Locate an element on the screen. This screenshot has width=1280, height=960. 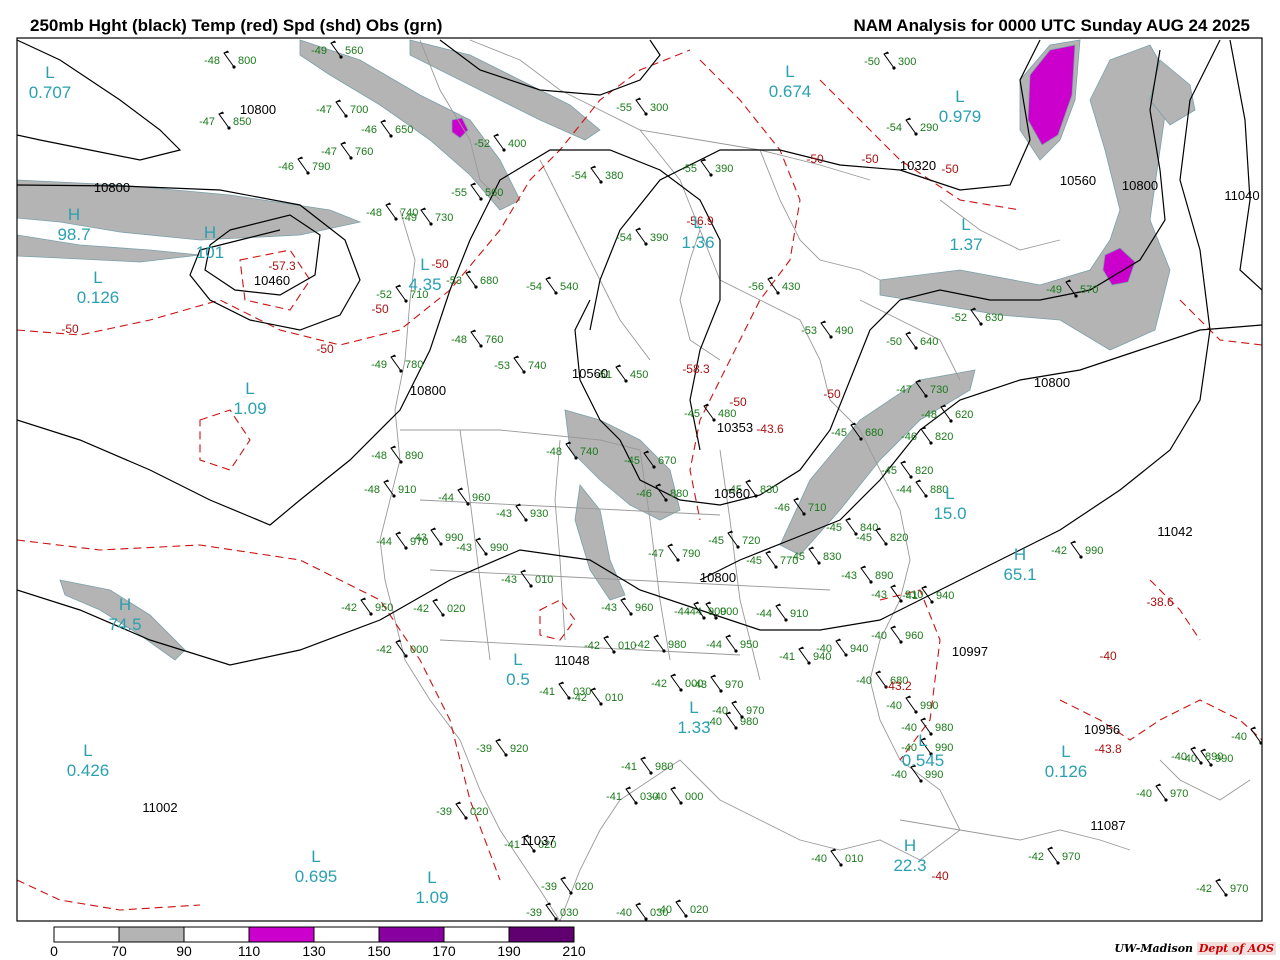
obs-height: 800 is located at coordinates (247, 61).